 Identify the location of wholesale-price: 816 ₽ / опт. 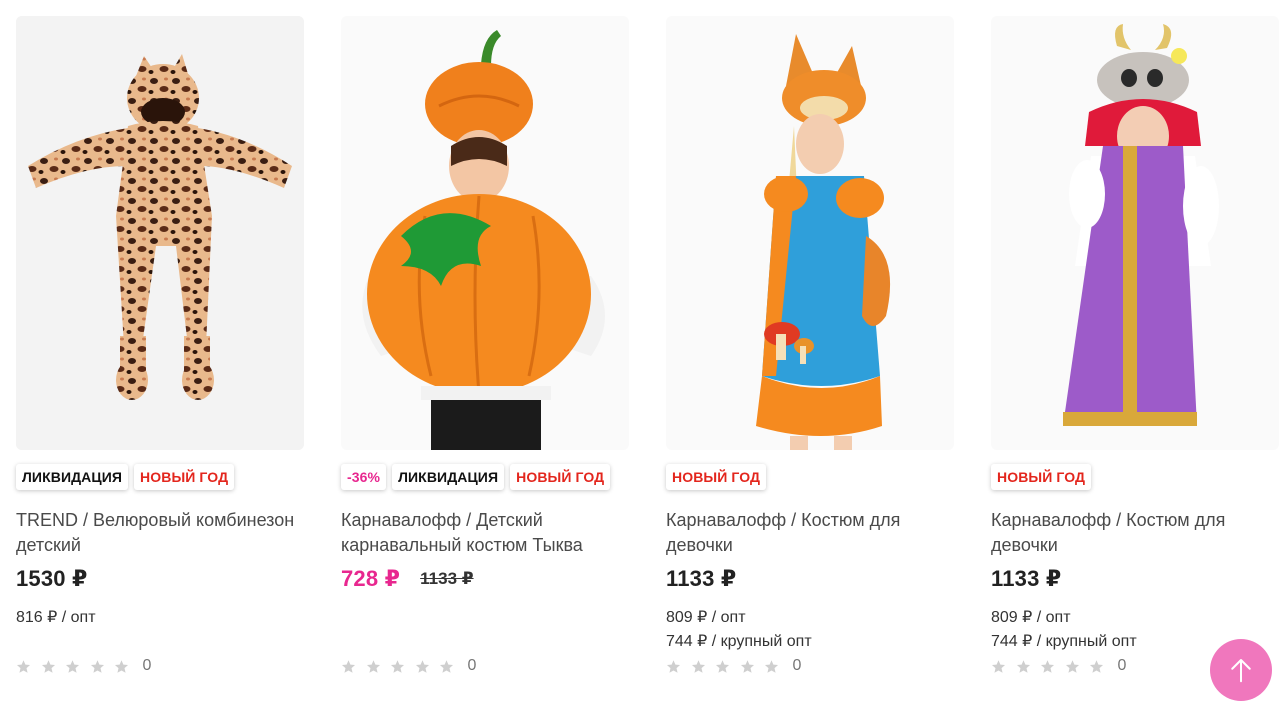
(56, 617).